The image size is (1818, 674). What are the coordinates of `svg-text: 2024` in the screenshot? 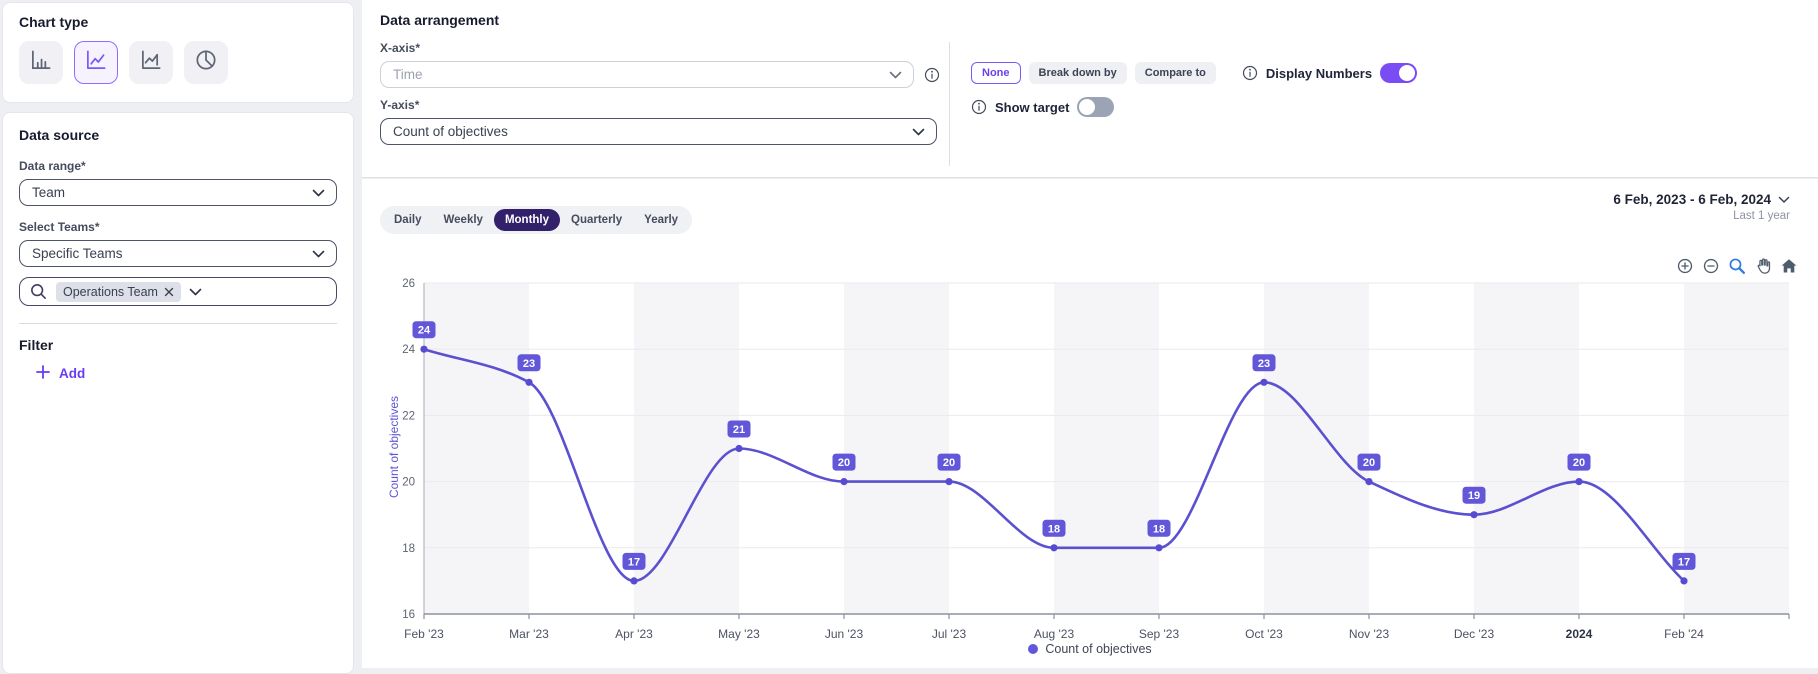 It's located at (1579, 634).